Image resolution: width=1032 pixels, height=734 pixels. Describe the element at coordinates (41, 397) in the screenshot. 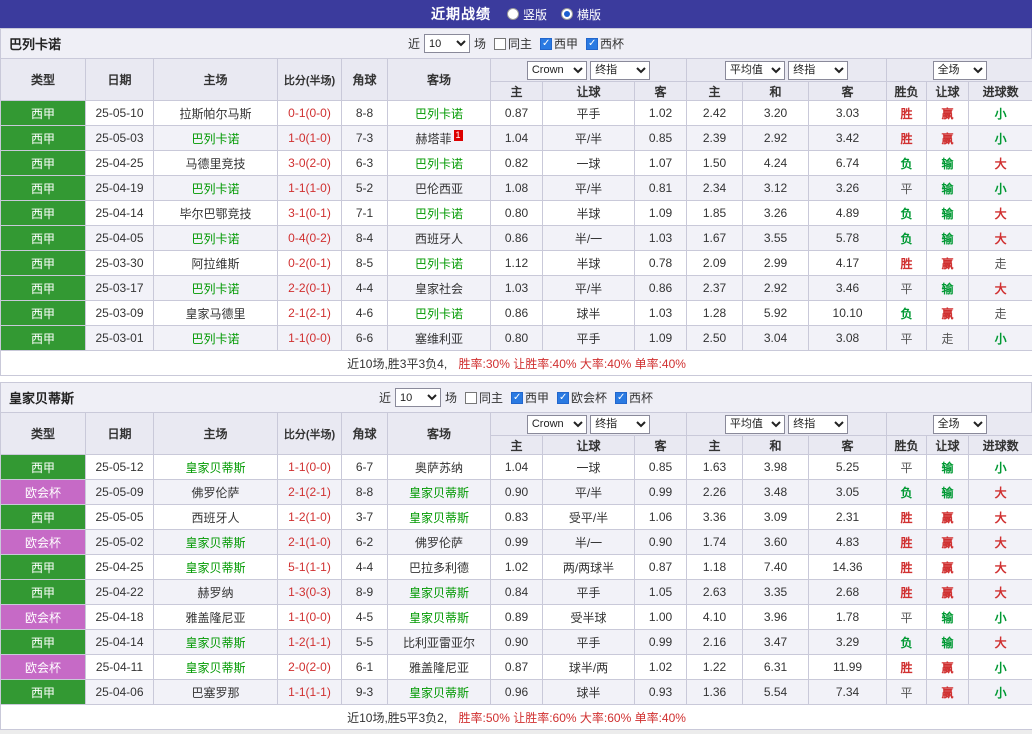

I see `team-name: 皇家贝蒂斯` at that location.